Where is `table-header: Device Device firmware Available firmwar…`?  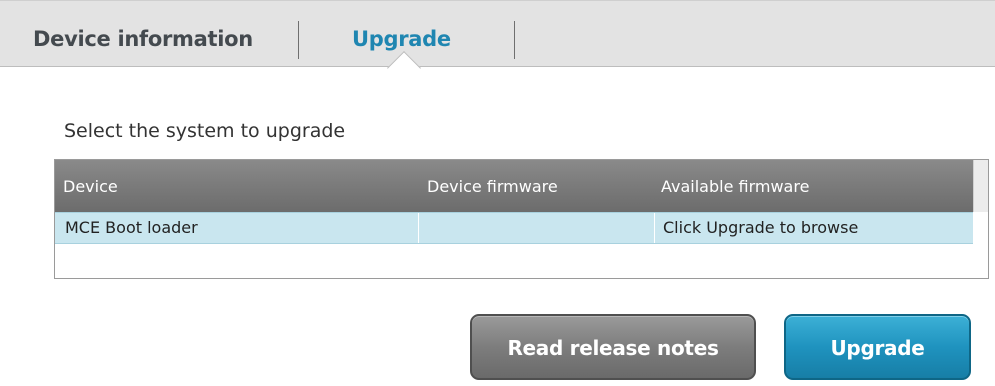
table-header: Device Device firmware Available firmwar… is located at coordinates (515, 186).